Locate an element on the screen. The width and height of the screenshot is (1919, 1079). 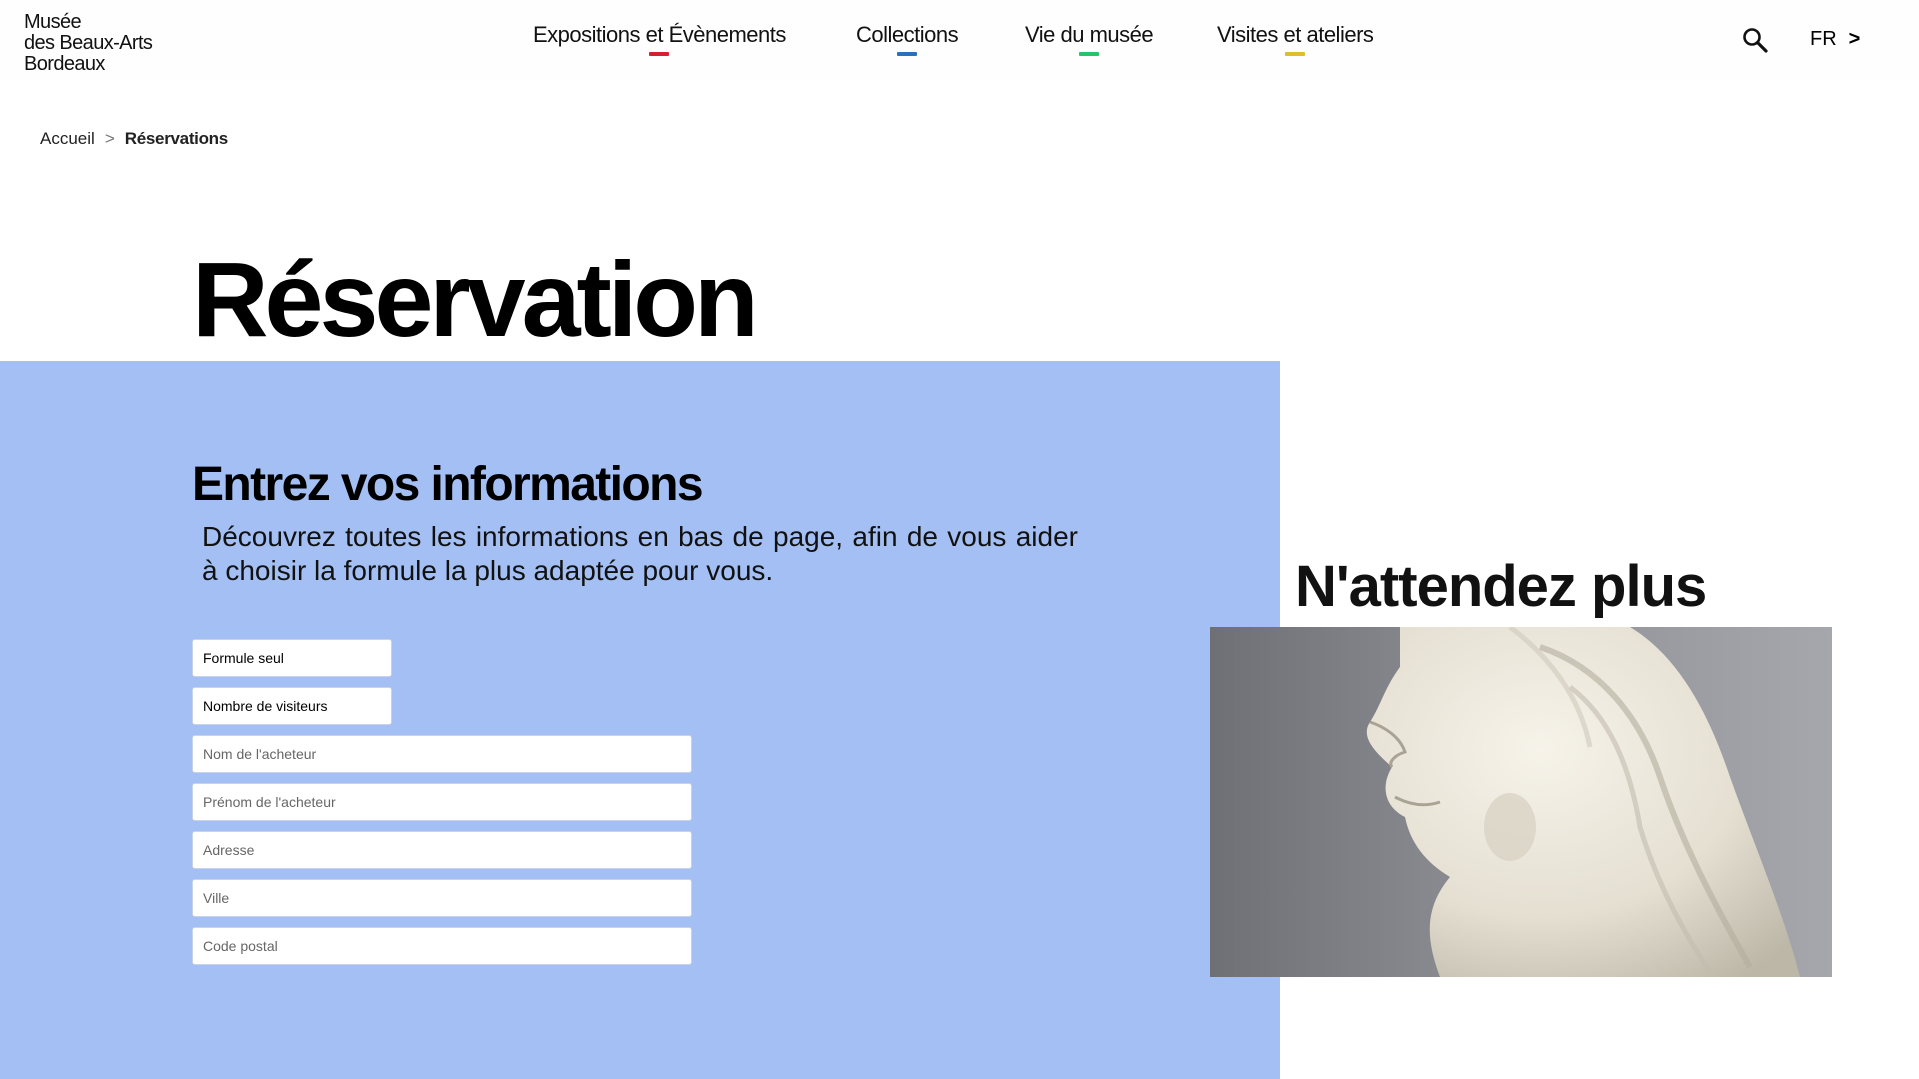
buyer-last-name-field is located at coordinates (442, 754).